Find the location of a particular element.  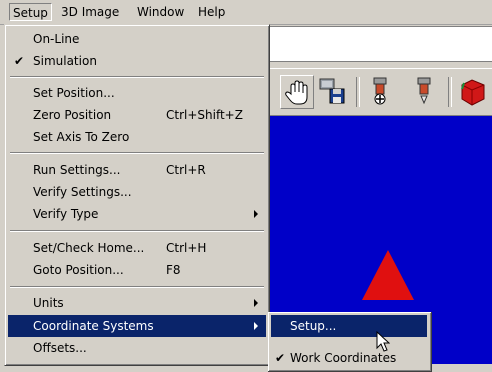

menu-window: Window is located at coordinates (160, 12).